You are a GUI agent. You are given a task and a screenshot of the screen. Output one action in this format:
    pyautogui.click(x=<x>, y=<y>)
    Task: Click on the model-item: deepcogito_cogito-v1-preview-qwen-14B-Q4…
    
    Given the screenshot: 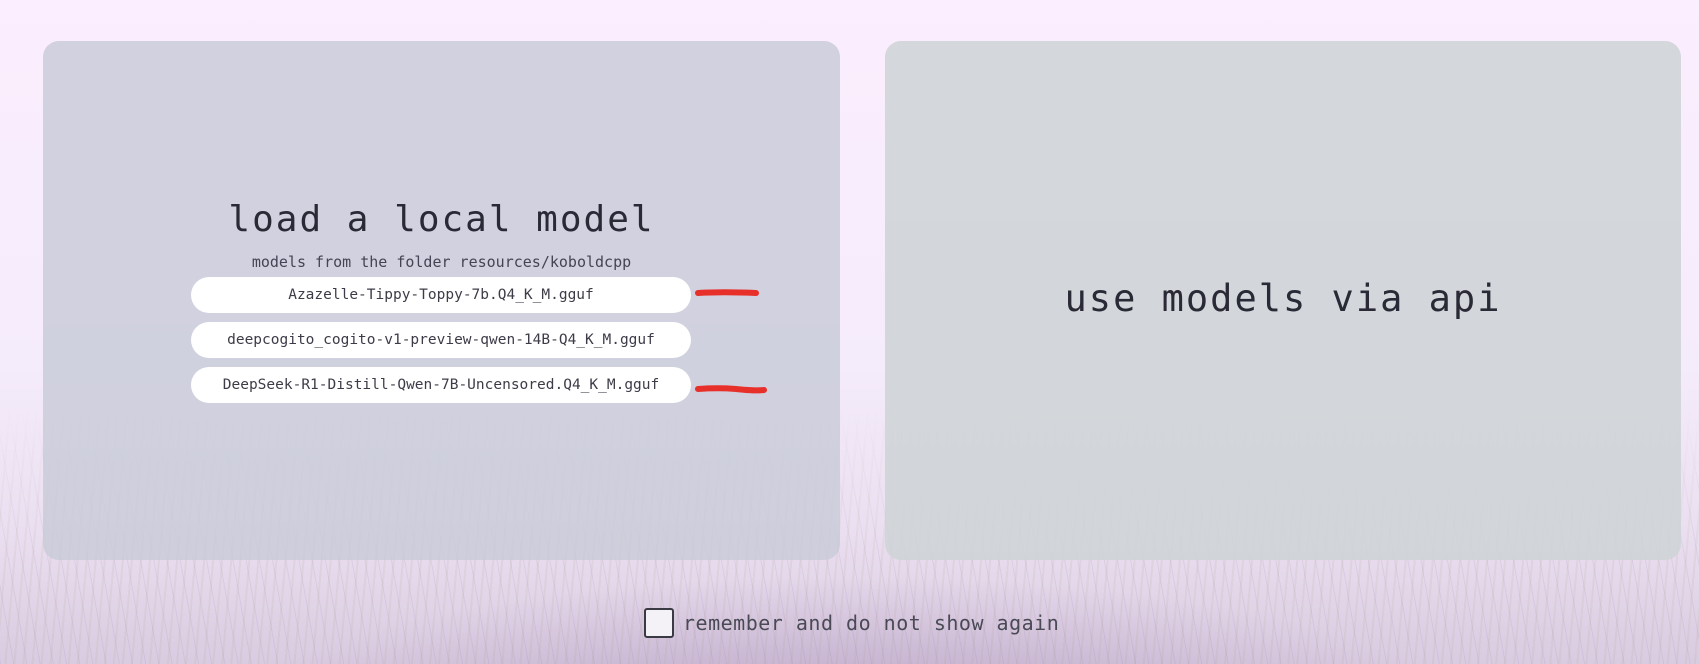 What is the action you would take?
    pyautogui.click(x=441, y=340)
    